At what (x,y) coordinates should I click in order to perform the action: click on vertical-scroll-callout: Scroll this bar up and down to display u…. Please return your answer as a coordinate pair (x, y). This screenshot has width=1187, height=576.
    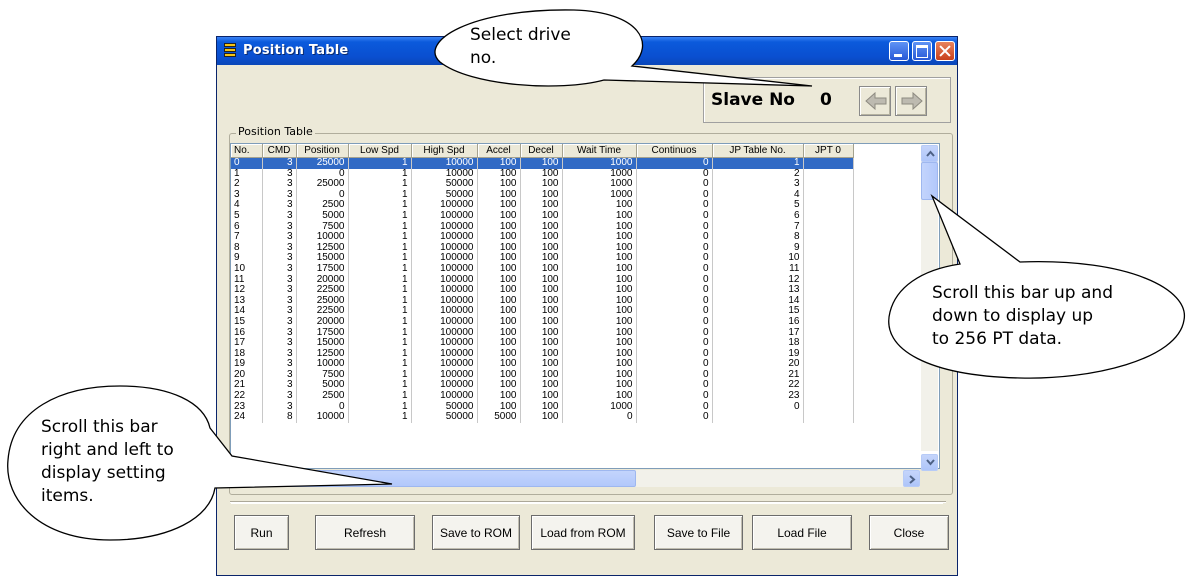
    Looking at the image, I should click on (1022, 316).